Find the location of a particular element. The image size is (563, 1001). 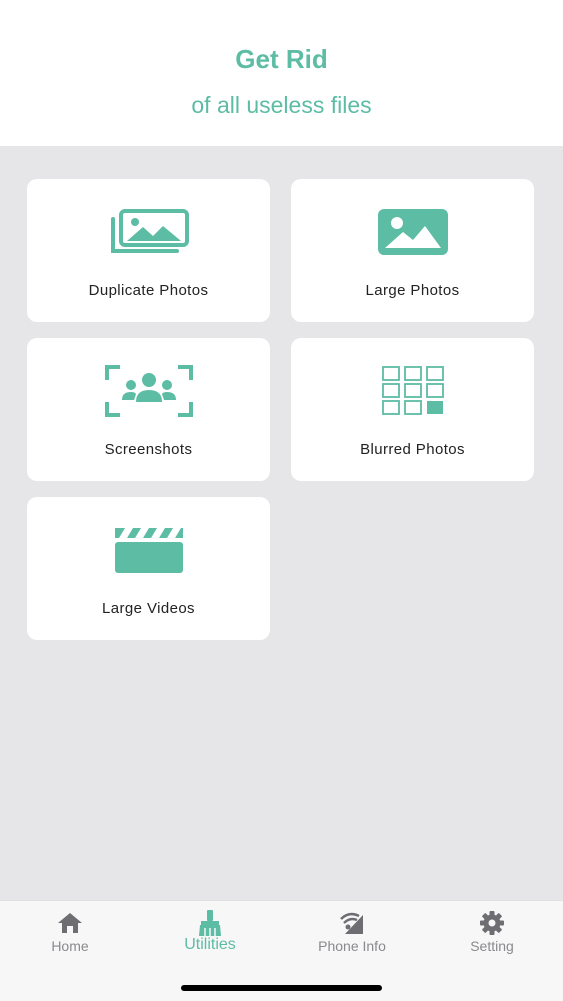

screenshots-card: Screenshots is located at coordinates (148, 409).